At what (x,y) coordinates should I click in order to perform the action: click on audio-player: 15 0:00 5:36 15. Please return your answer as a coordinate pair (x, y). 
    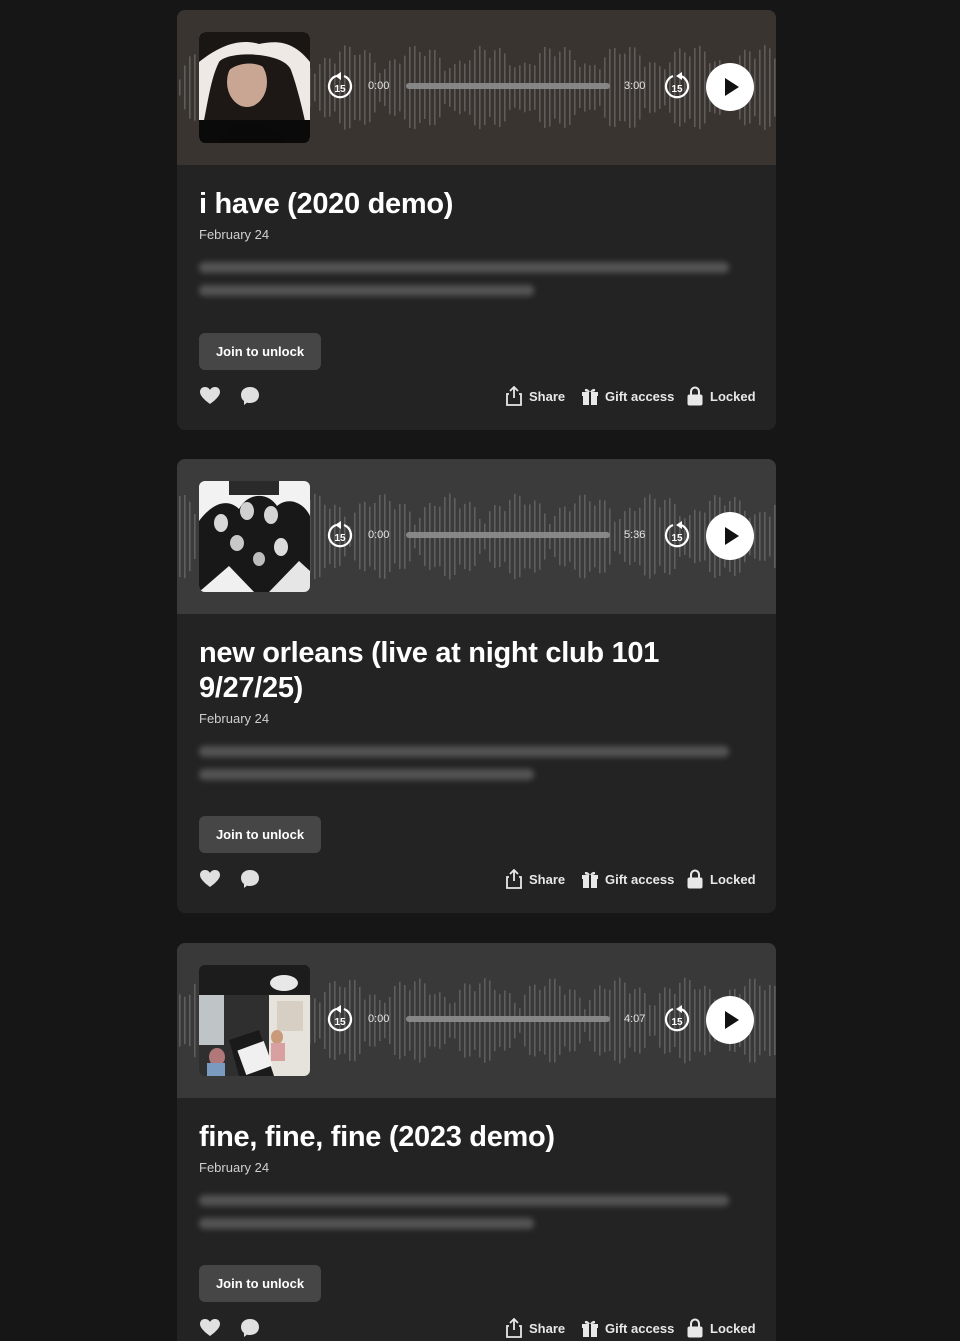
    Looking at the image, I should click on (476, 536).